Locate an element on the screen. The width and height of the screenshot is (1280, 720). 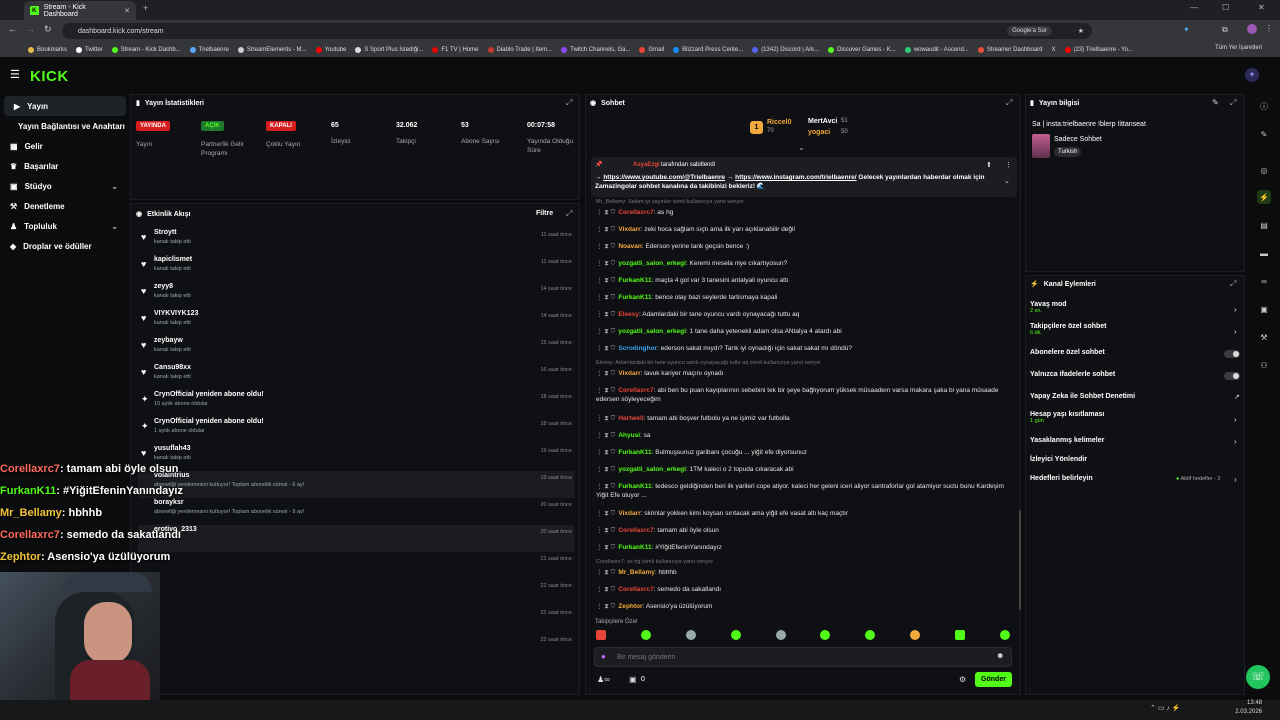
hammer-icon: ⚒ is located at coordinates (1264, 337).